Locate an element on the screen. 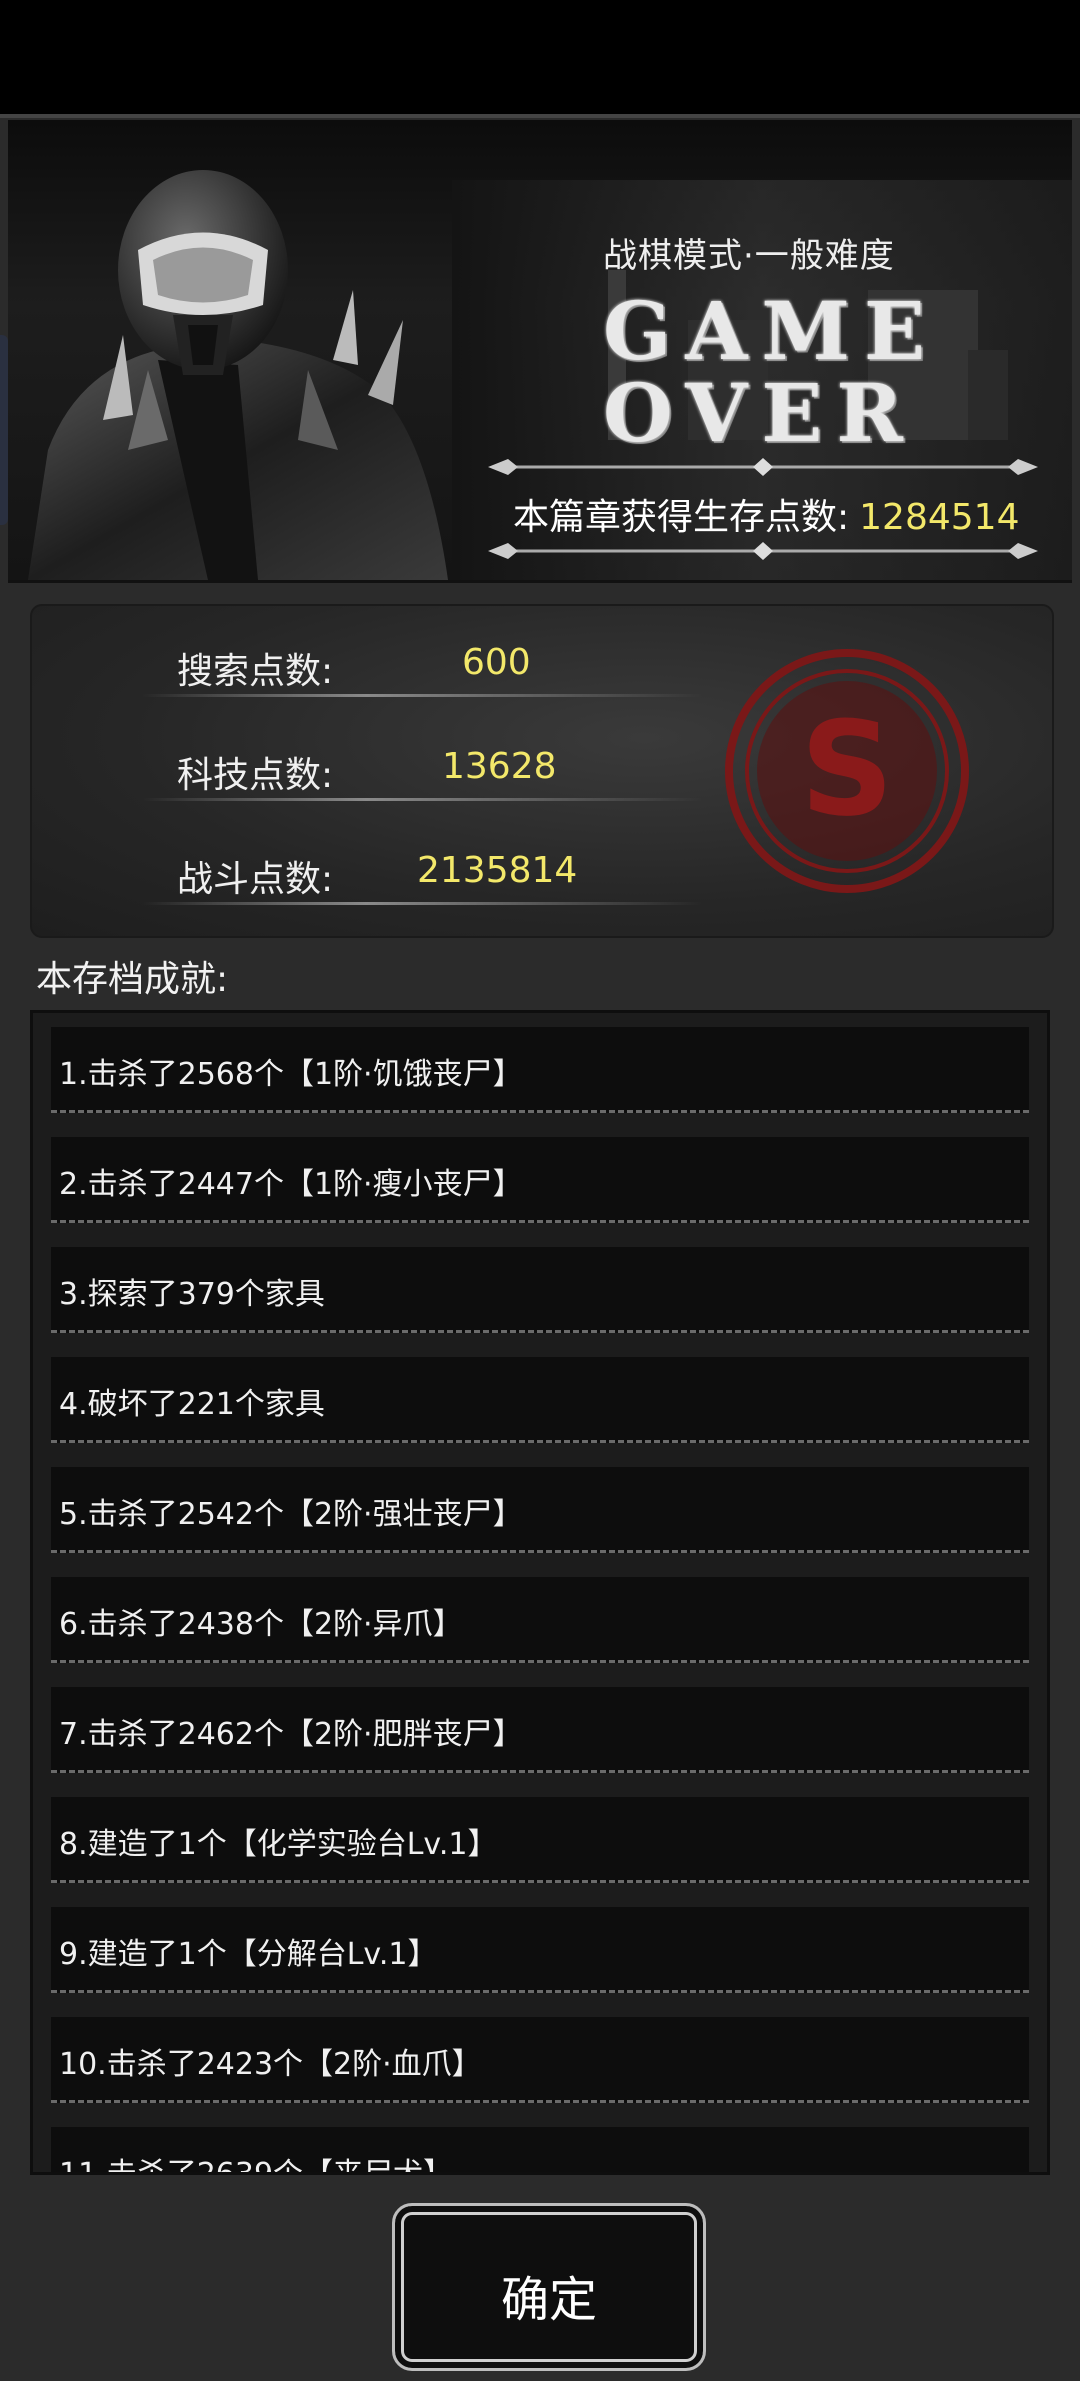 Image resolution: width=1080 pixels, height=2381 pixels. game-over-title: GAME OVER is located at coordinates (768, 372).